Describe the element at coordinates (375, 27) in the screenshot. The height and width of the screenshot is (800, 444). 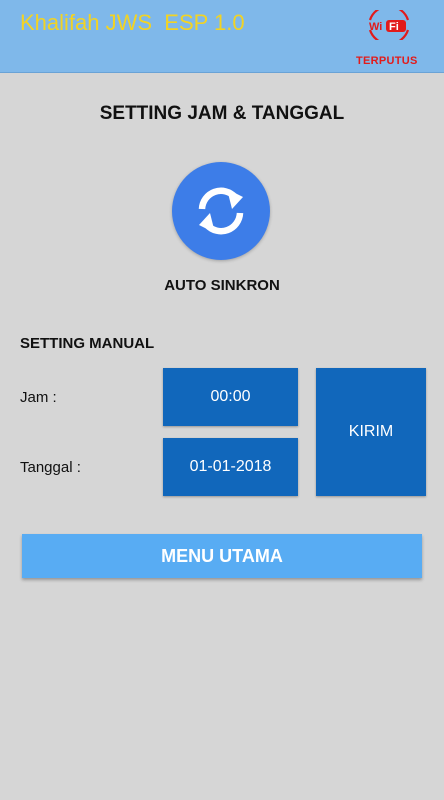
I see `svg-text: Wi` at that location.